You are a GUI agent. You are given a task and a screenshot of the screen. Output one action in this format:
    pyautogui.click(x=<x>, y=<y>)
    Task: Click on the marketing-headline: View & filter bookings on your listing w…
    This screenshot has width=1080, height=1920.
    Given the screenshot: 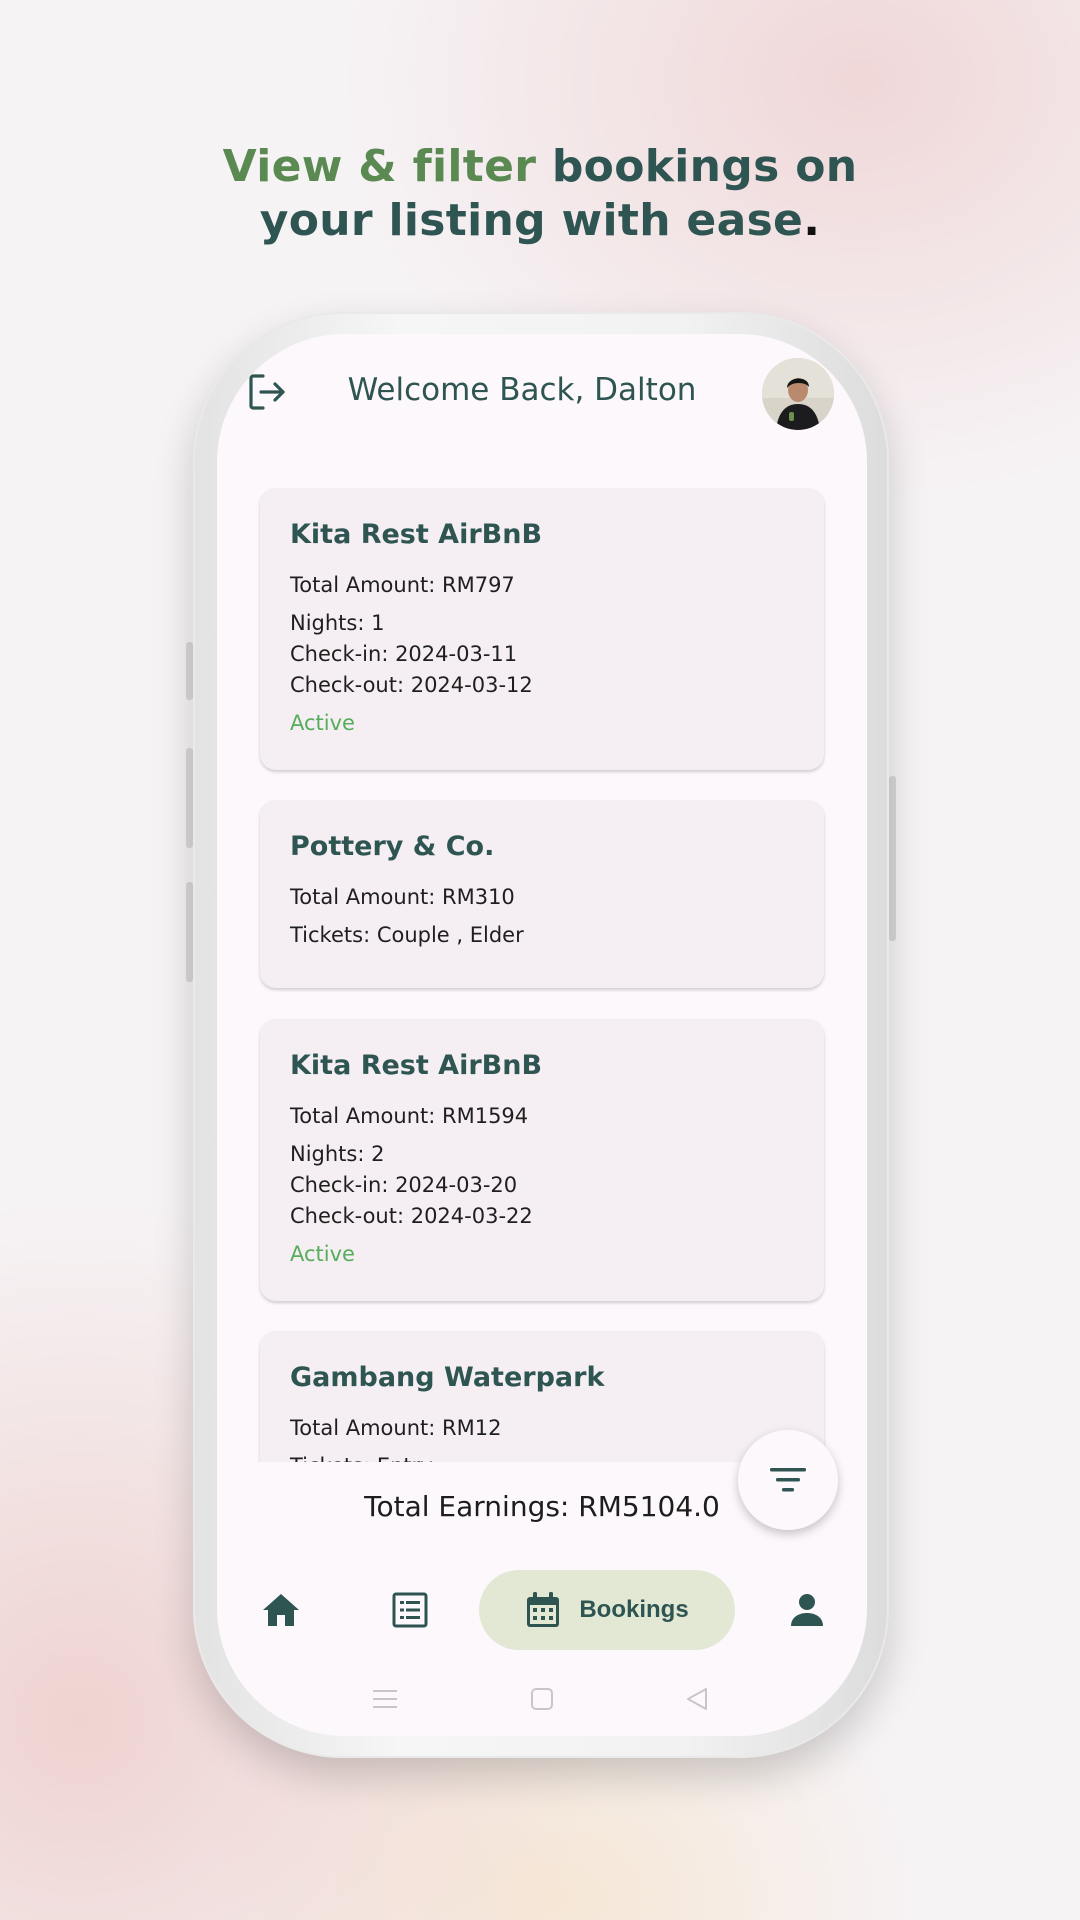 What is the action you would take?
    pyautogui.click(x=540, y=194)
    